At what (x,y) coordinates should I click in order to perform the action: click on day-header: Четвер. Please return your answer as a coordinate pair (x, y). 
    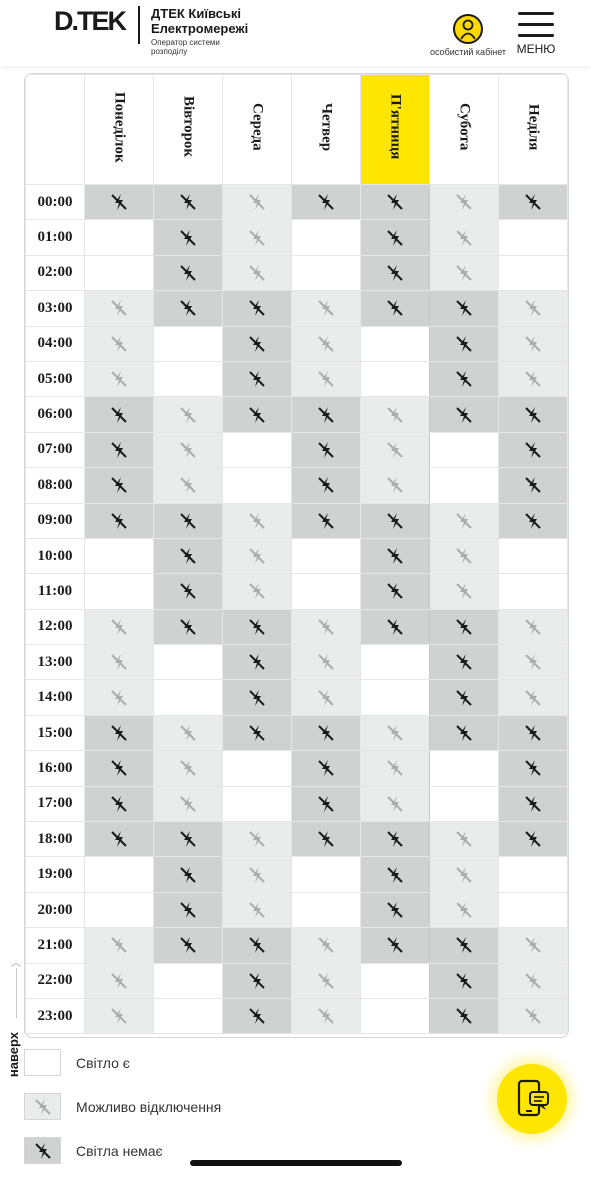
    Looking at the image, I should click on (326, 129).